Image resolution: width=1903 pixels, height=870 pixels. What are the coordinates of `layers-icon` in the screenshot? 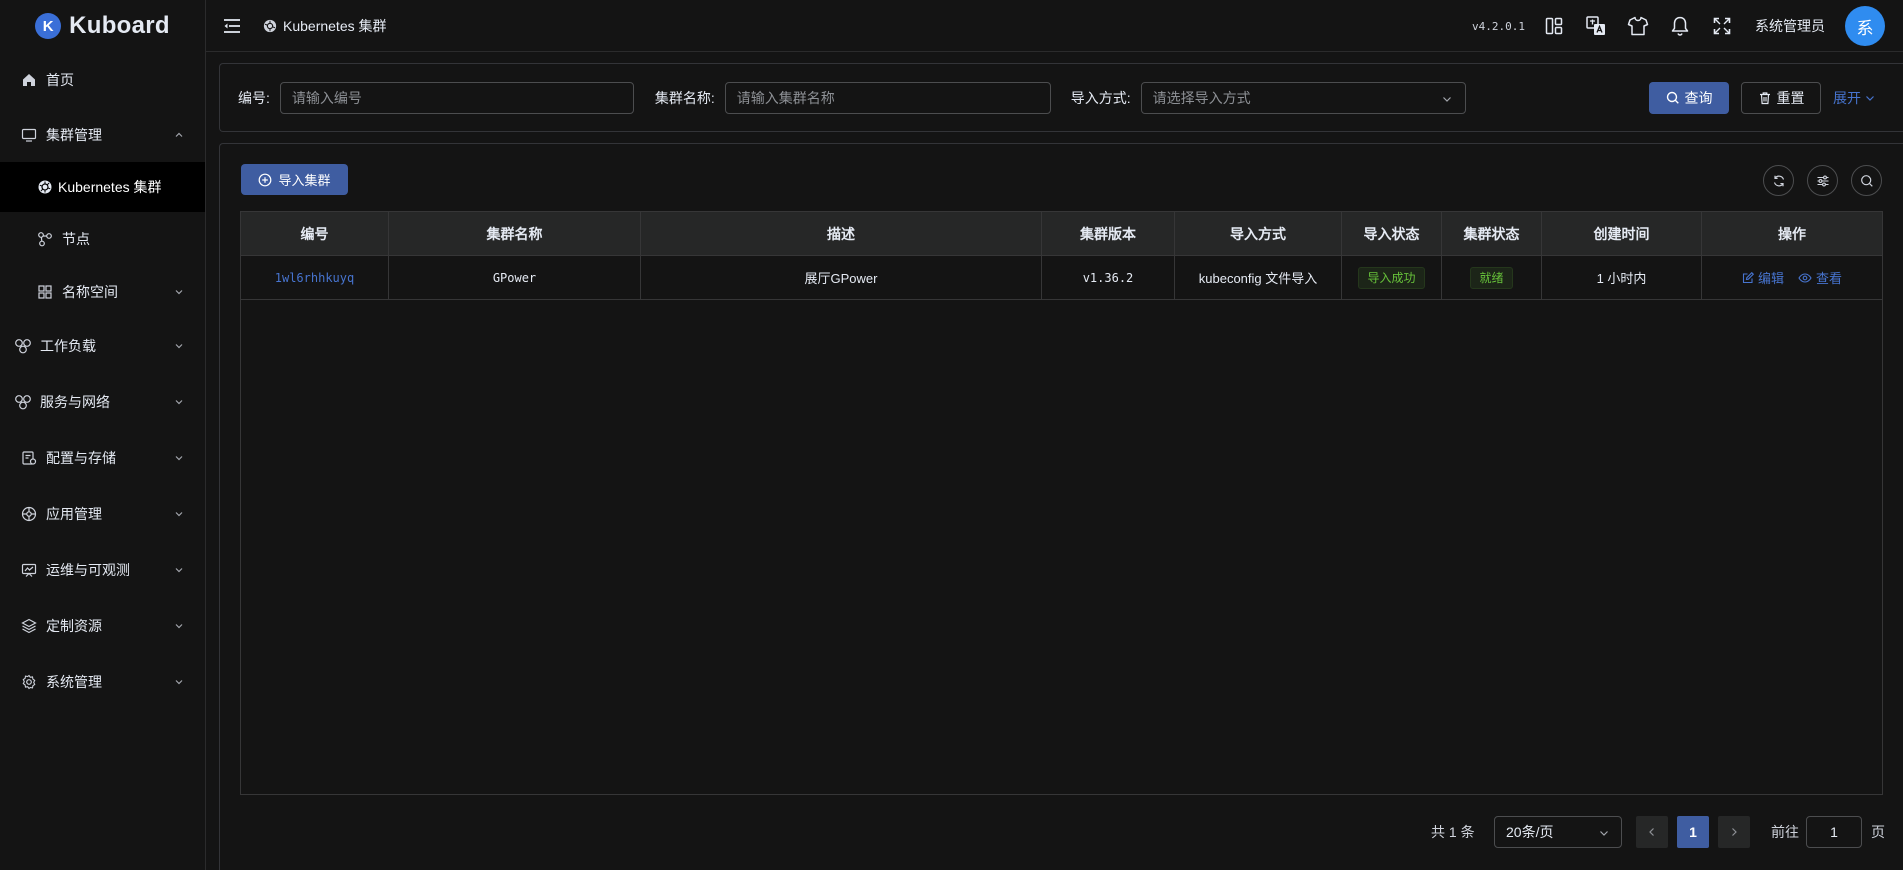 It's located at (29, 626).